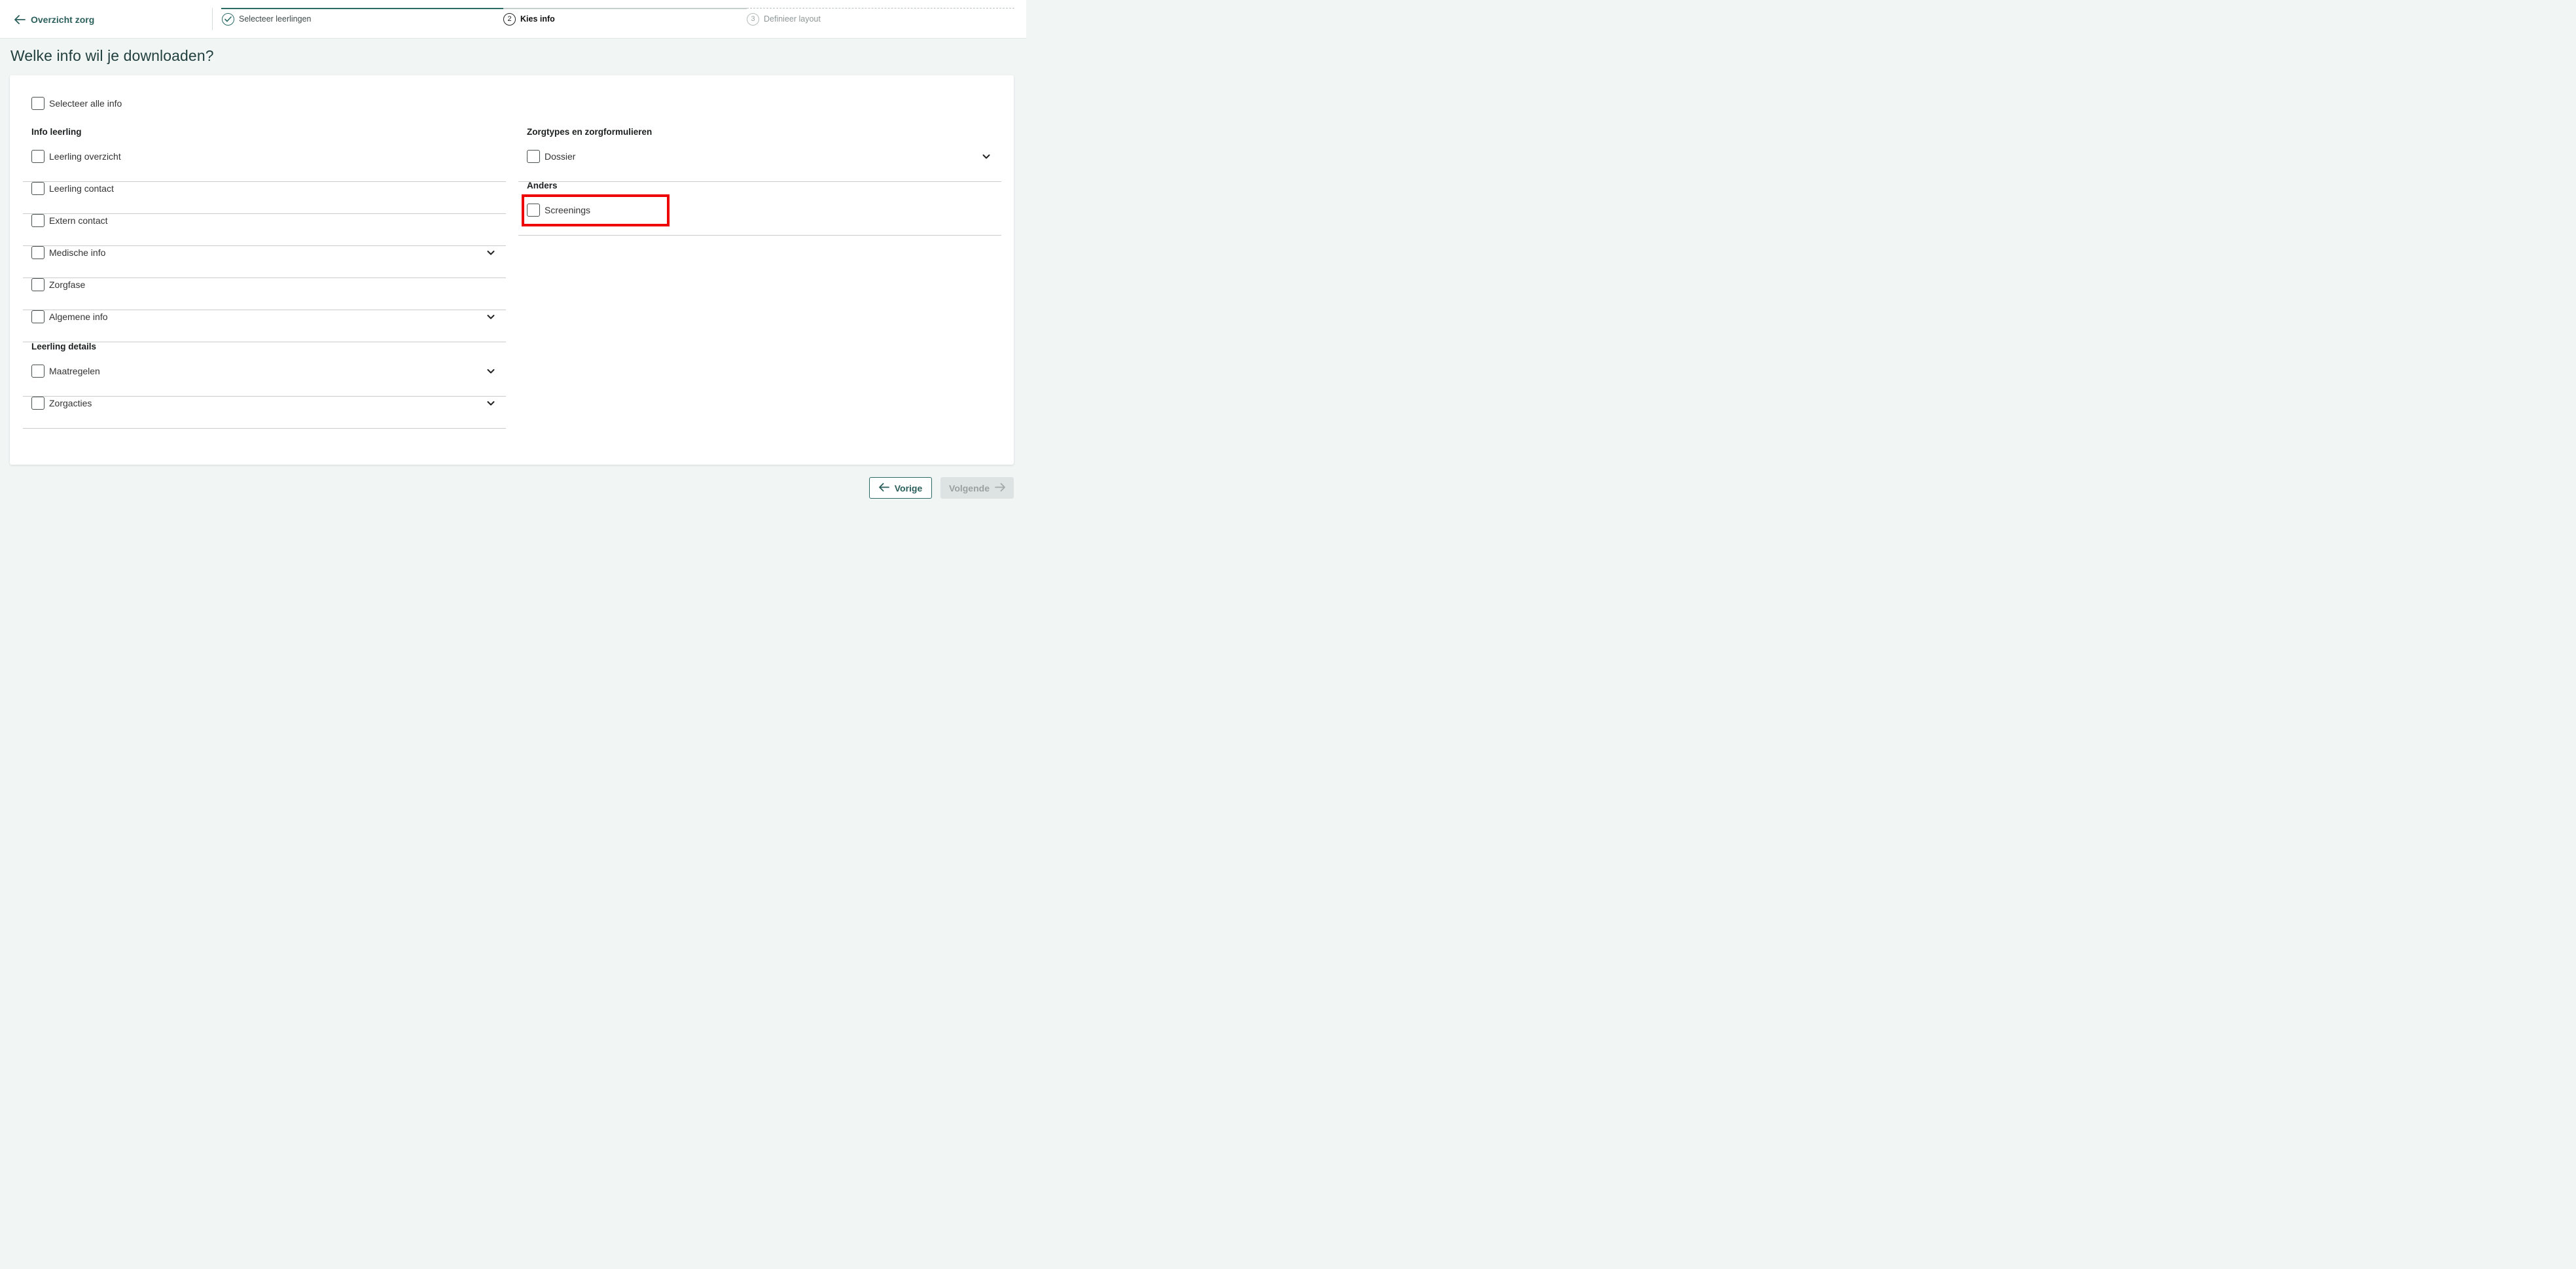 The width and height of the screenshot is (2576, 1269). What do you see at coordinates (542, 186) in the screenshot?
I see `section-heading-anders: Anders` at bounding box center [542, 186].